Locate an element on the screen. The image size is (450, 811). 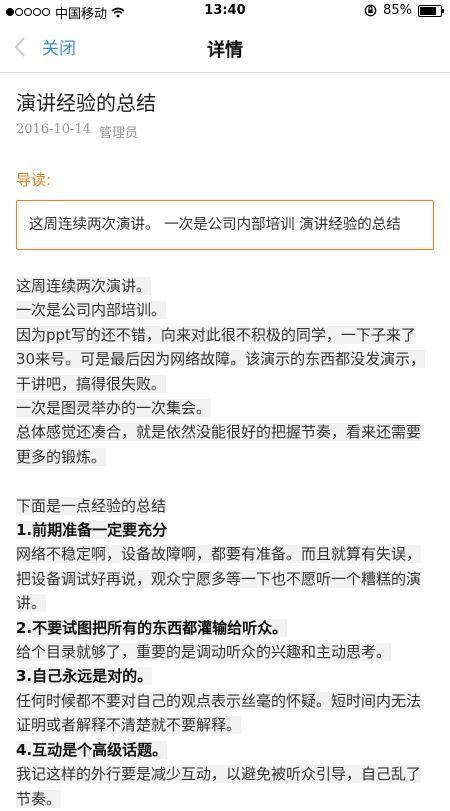
body-text-span: 给个目录就够了，重要的是调动听众的兴趣和主动思考。 is located at coordinates (204, 652).